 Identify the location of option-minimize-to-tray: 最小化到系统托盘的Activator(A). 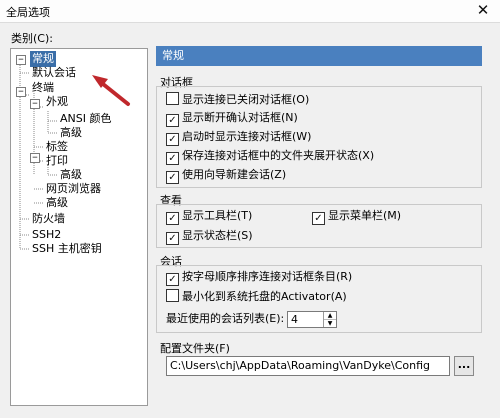
(256, 297).